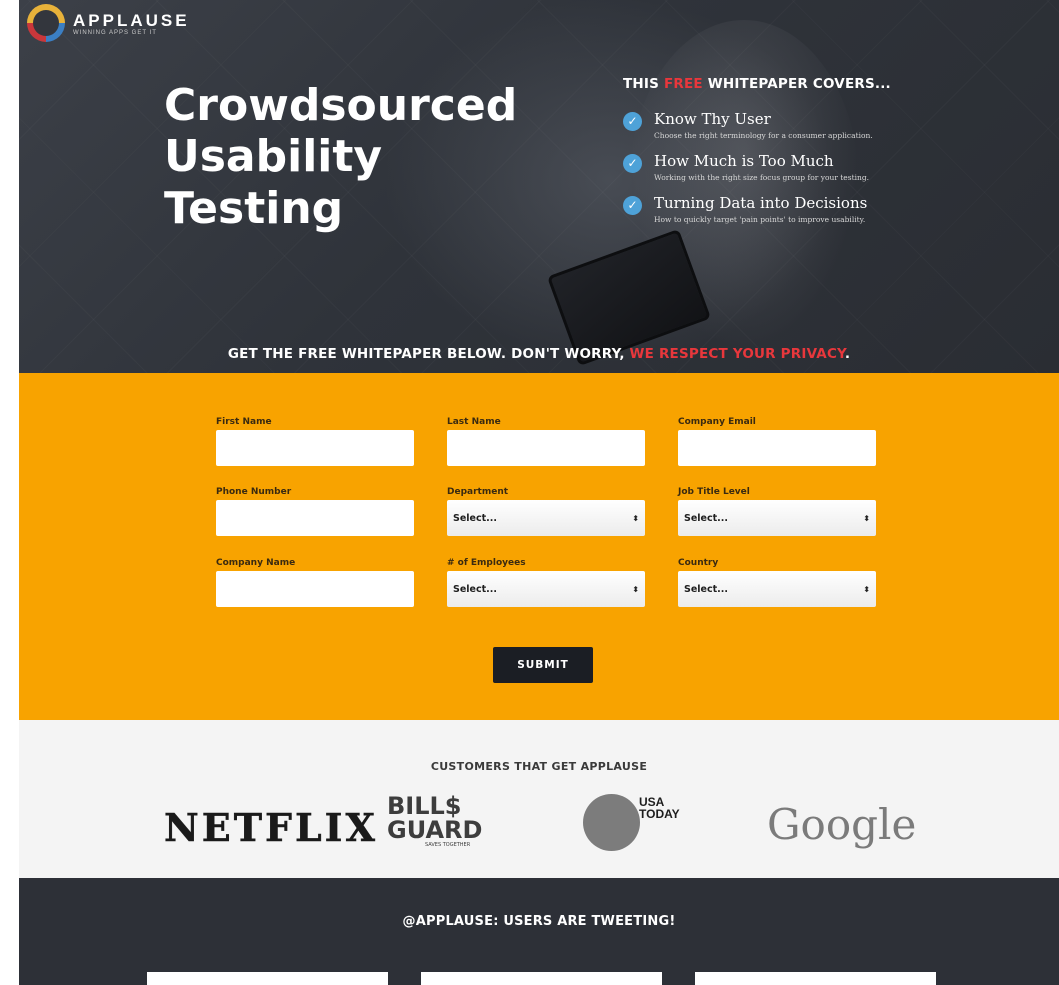 The image size is (1059, 985). I want to click on billguard-logo: BILL$ GUARD SAVES TOGETHER, so click(435, 820).